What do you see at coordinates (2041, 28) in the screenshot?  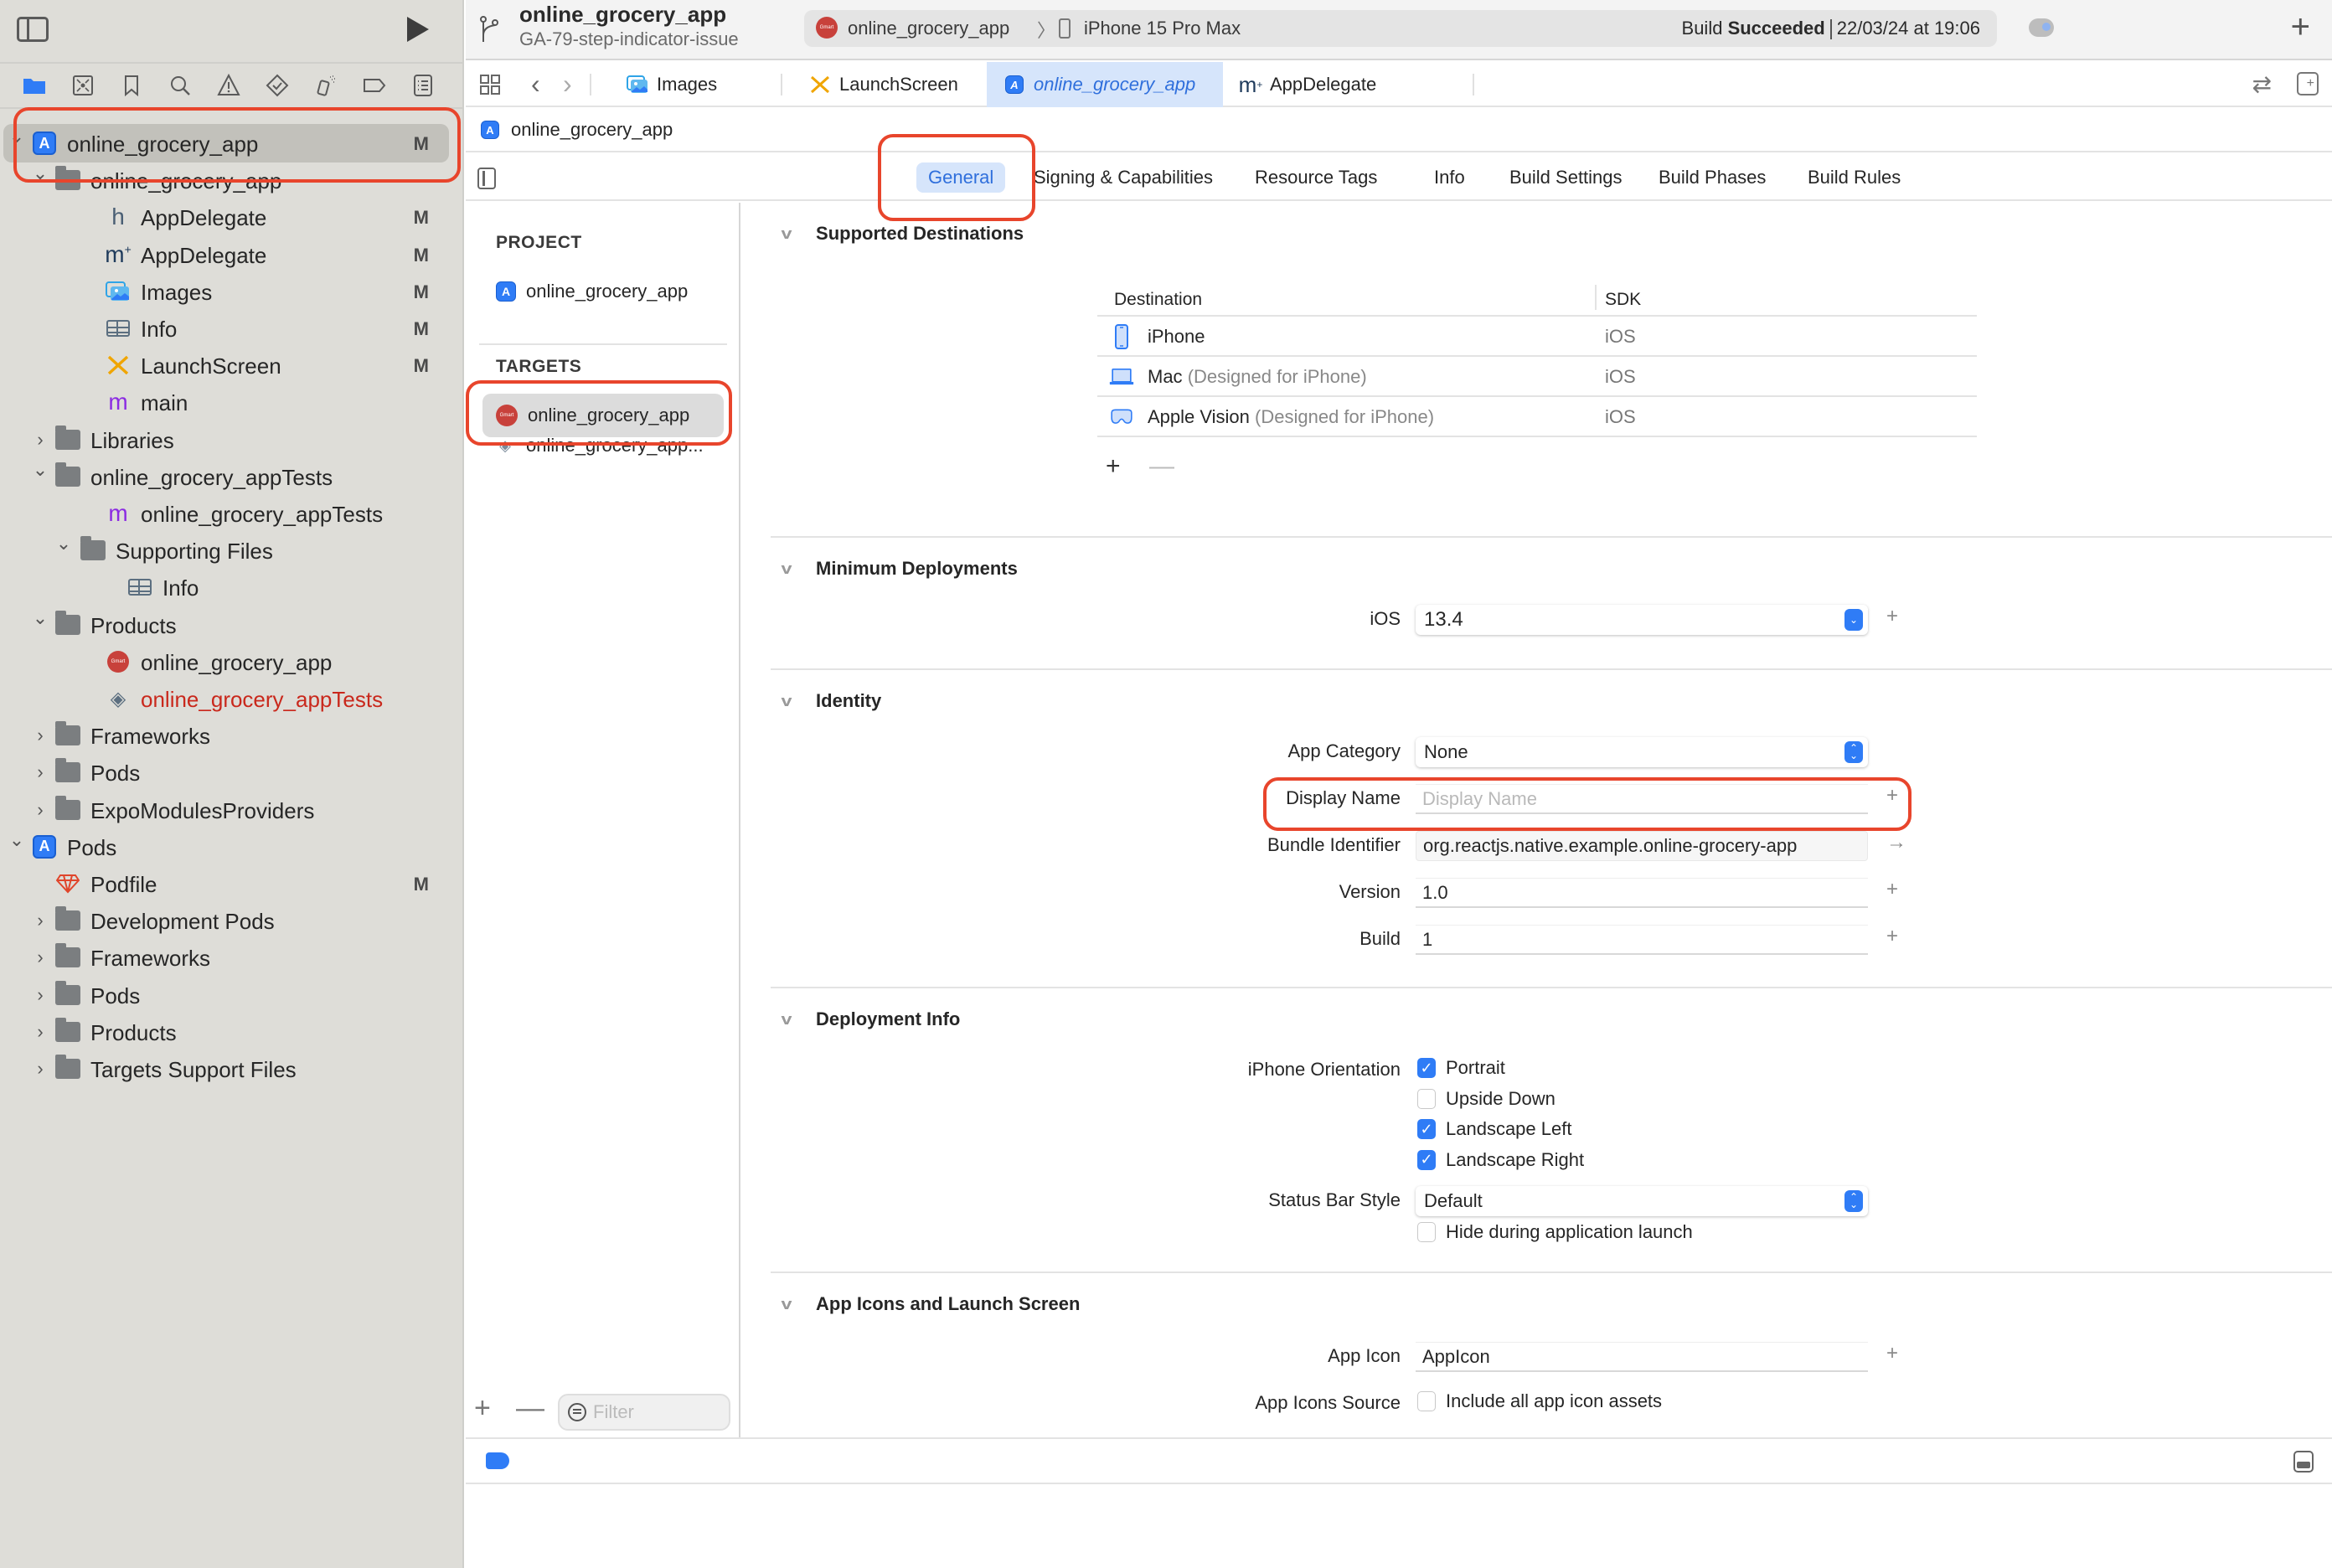 I see `cloud-icon` at bounding box center [2041, 28].